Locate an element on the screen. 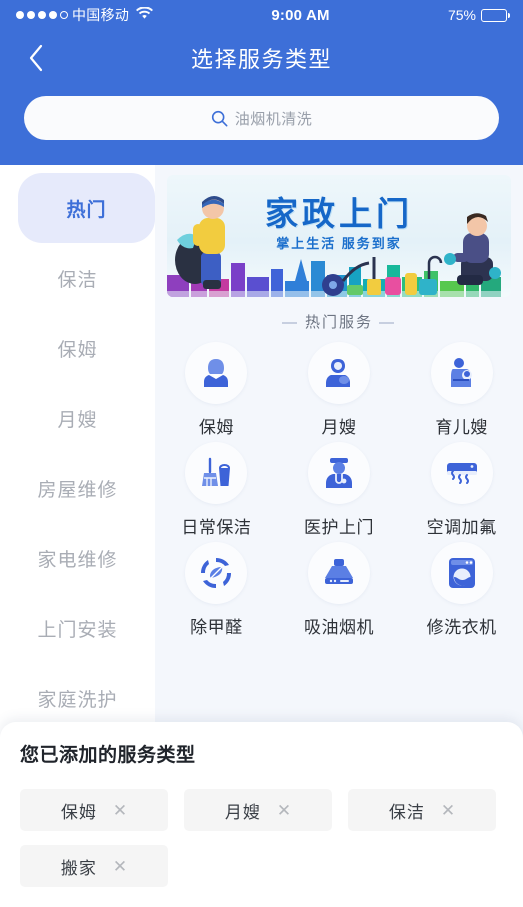  sidebar-item-label: 上门安装 is located at coordinates (77, 630).